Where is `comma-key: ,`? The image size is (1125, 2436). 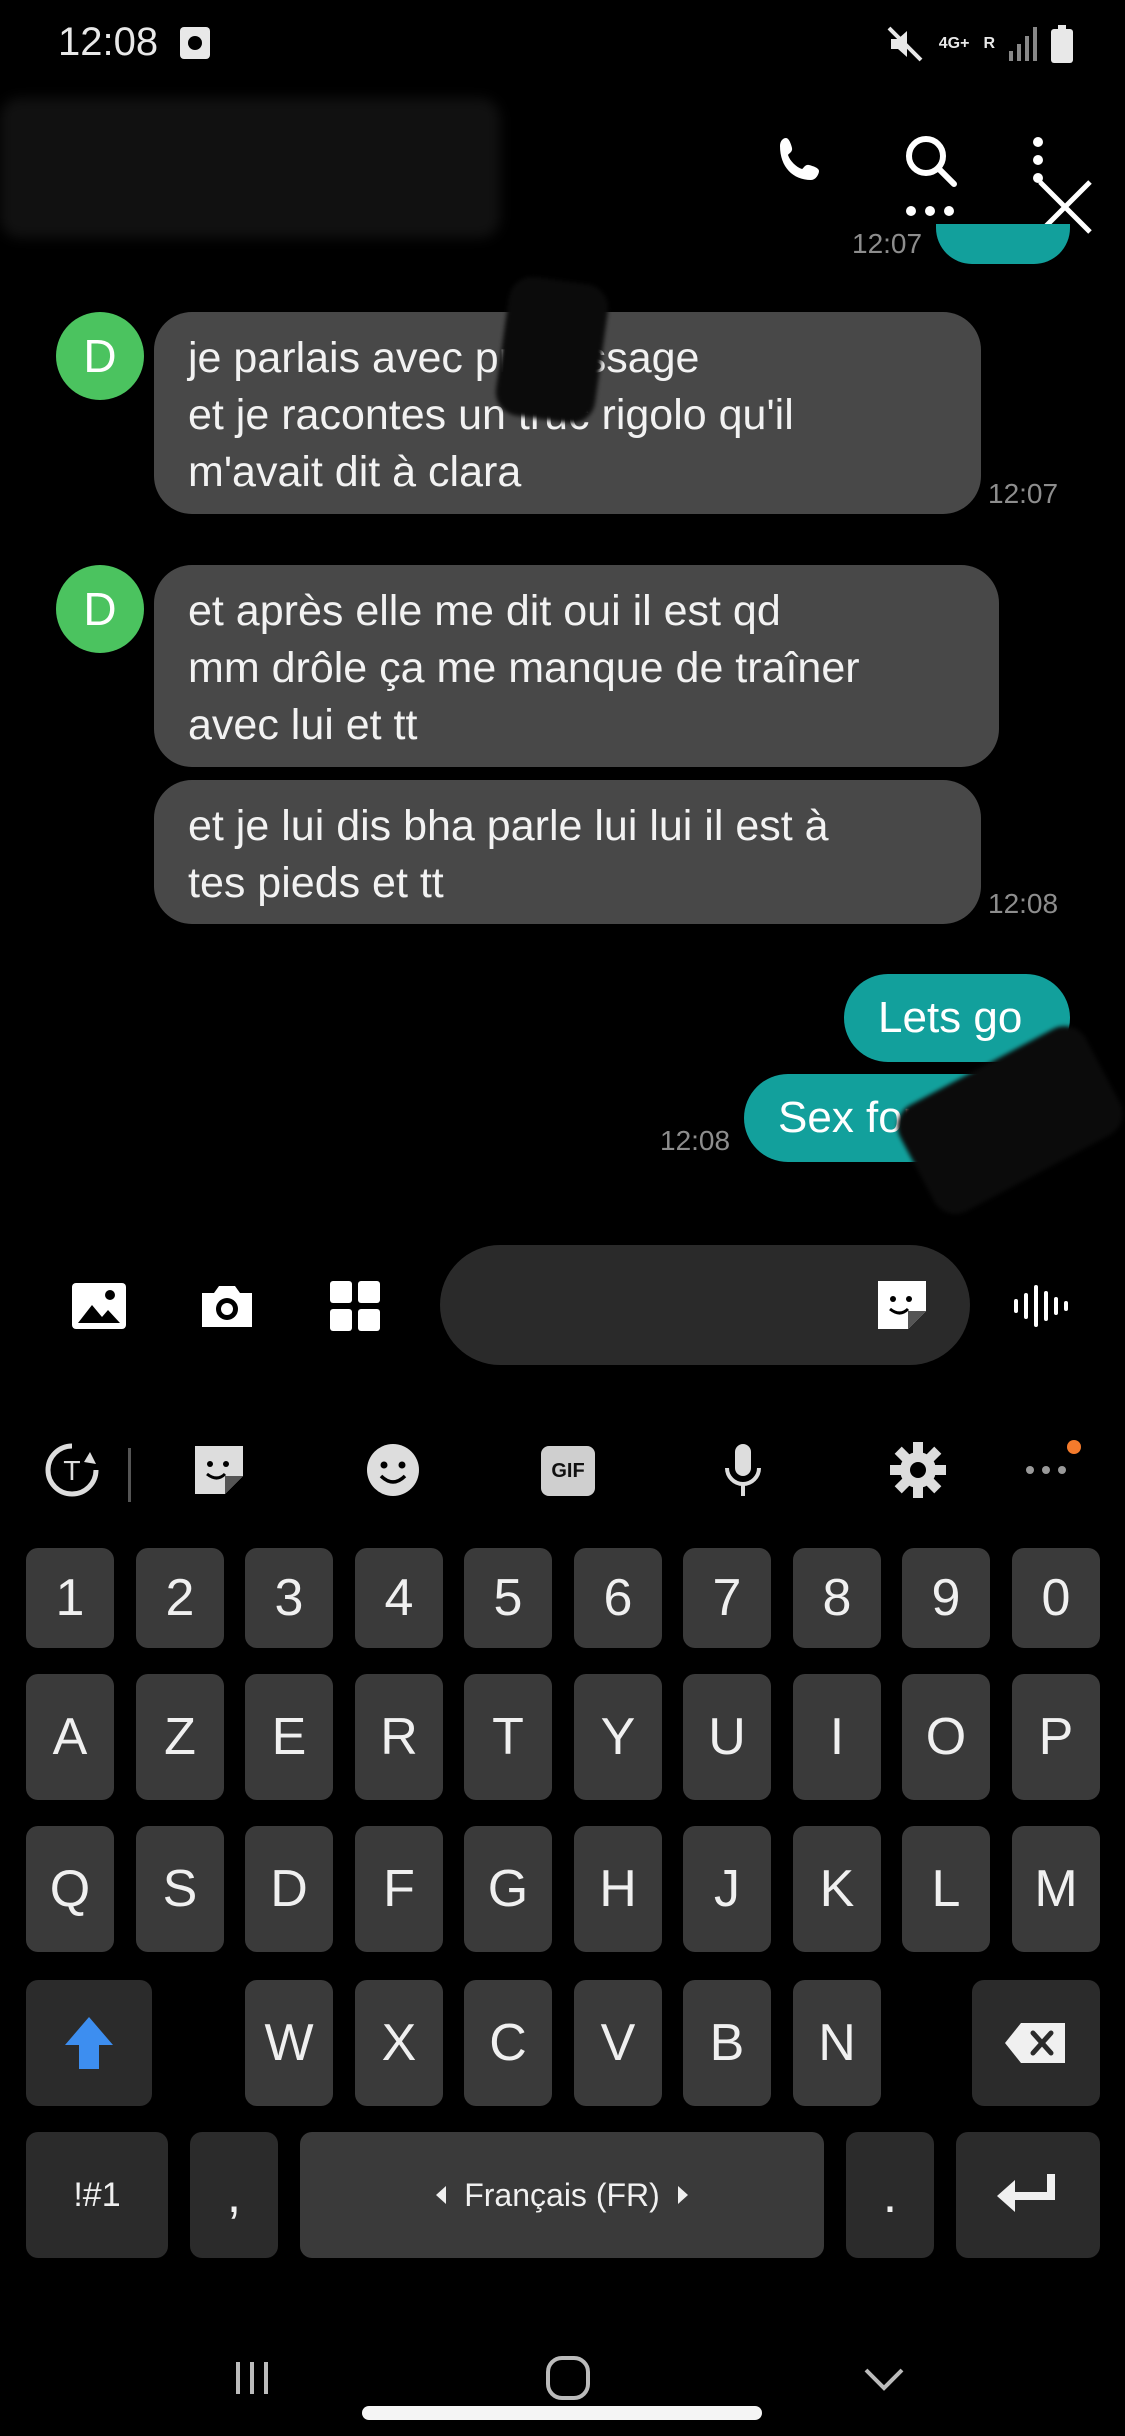
comma-key: , is located at coordinates (234, 2195).